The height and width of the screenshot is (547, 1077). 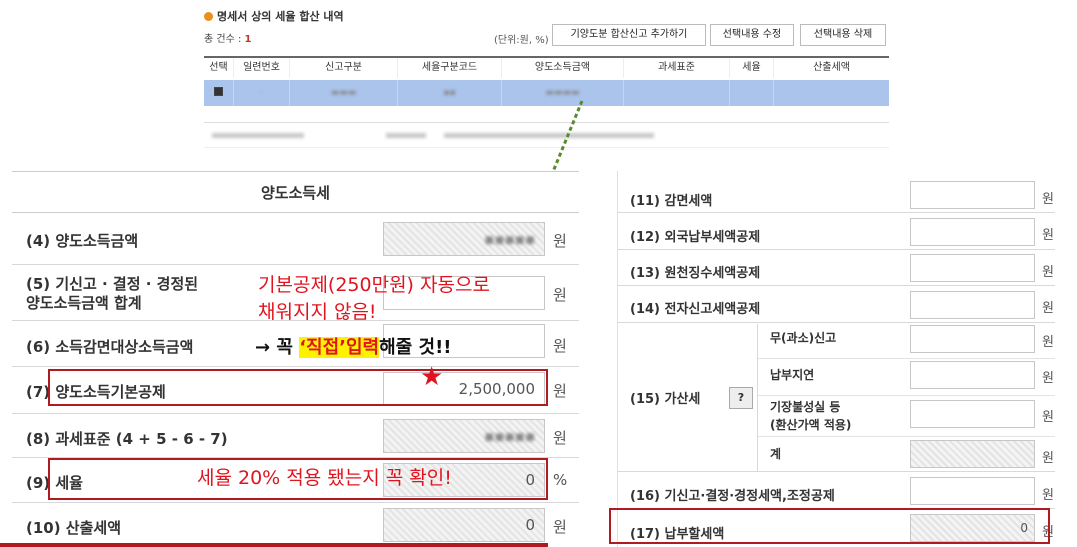 What do you see at coordinates (752, 68) in the screenshot?
I see `col-tax-rate: 세율` at bounding box center [752, 68].